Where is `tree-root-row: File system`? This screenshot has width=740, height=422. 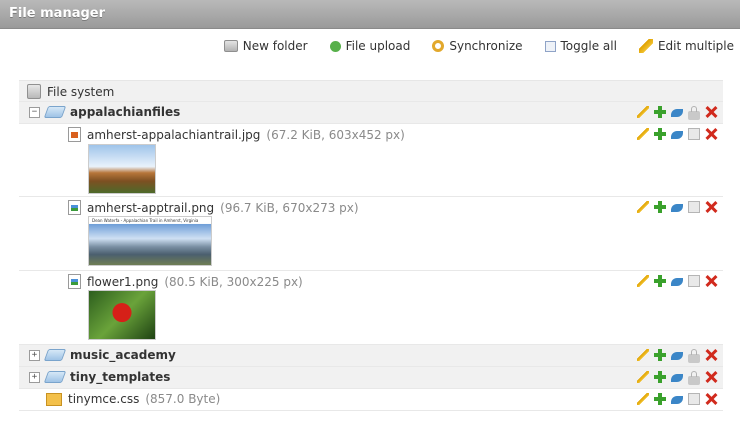 tree-root-row: File system is located at coordinates (371, 91).